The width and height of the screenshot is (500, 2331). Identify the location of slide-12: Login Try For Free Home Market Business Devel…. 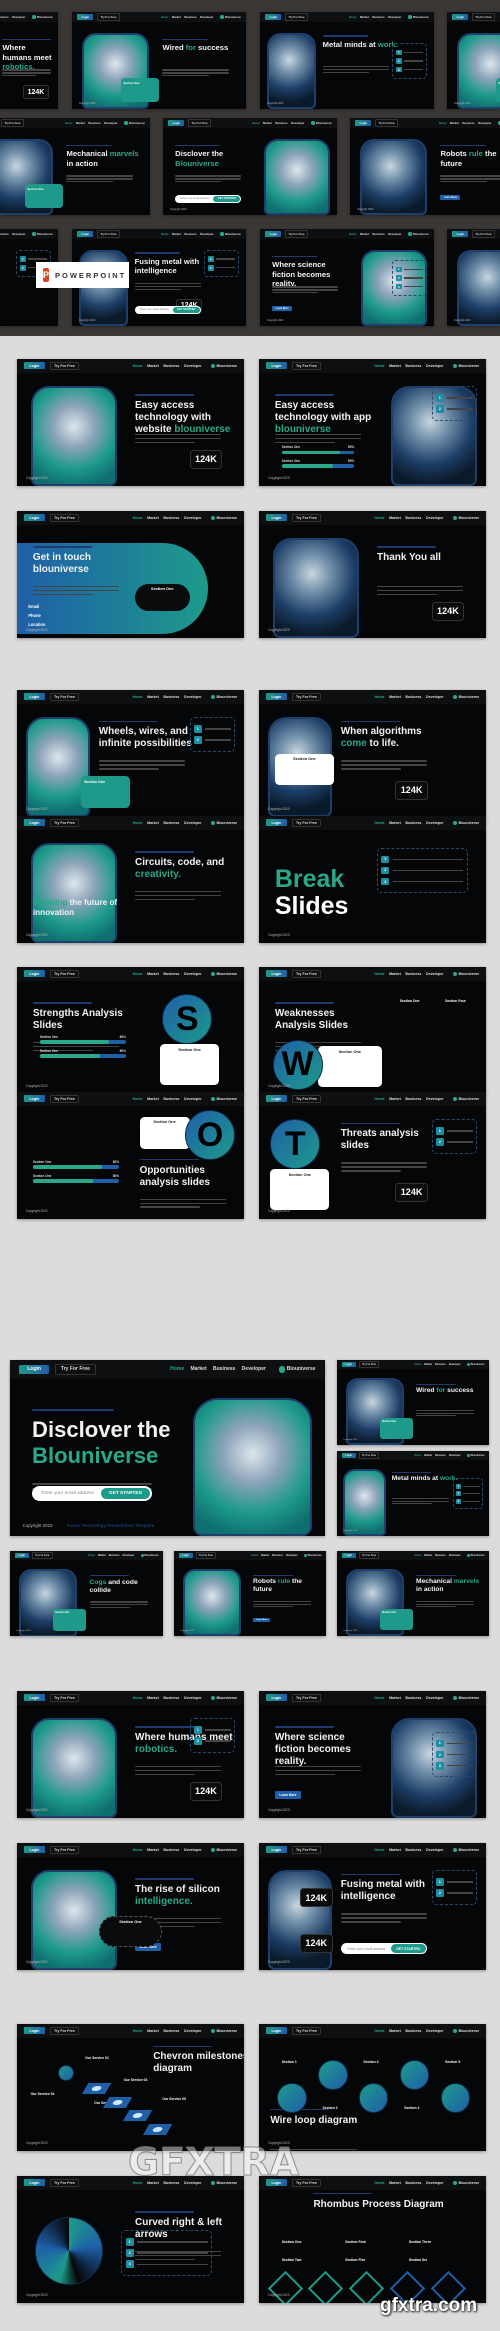
(372, 422).